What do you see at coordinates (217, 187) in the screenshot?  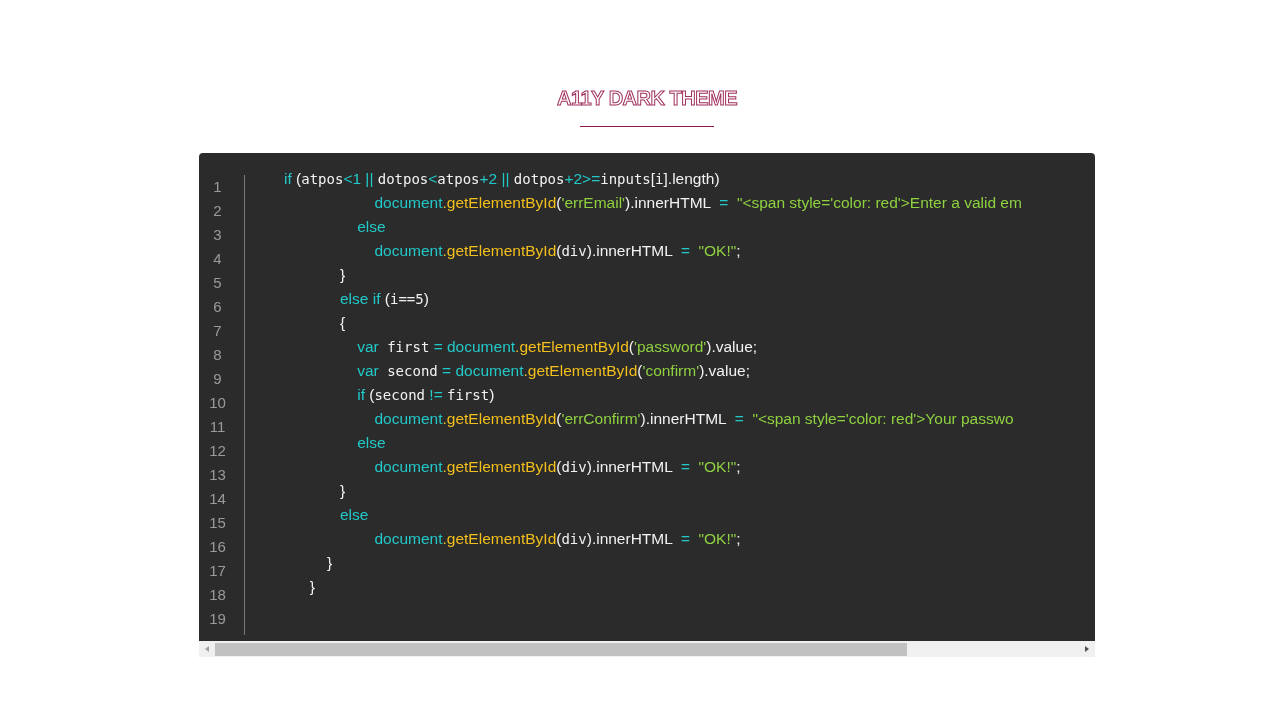 I see `line-number: 1` at bounding box center [217, 187].